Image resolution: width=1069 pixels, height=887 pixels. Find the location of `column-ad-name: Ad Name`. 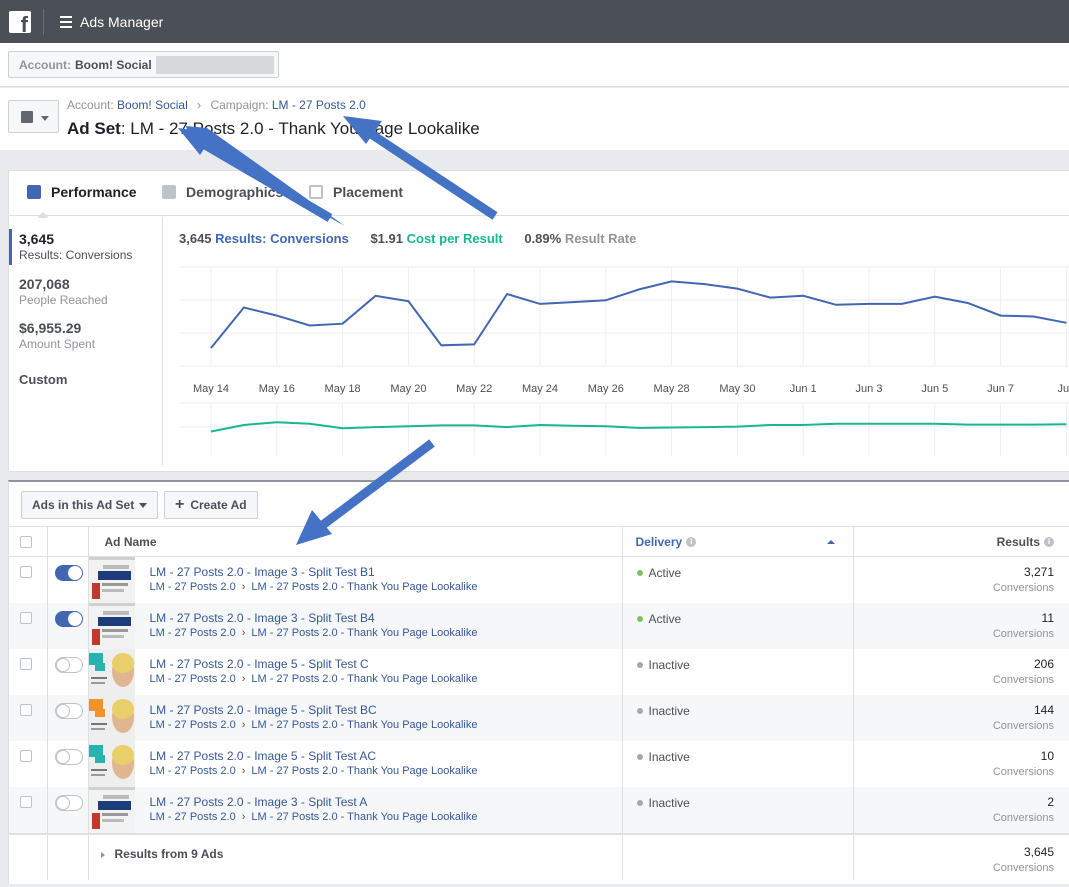

column-ad-name: Ad Name is located at coordinates (355, 541).